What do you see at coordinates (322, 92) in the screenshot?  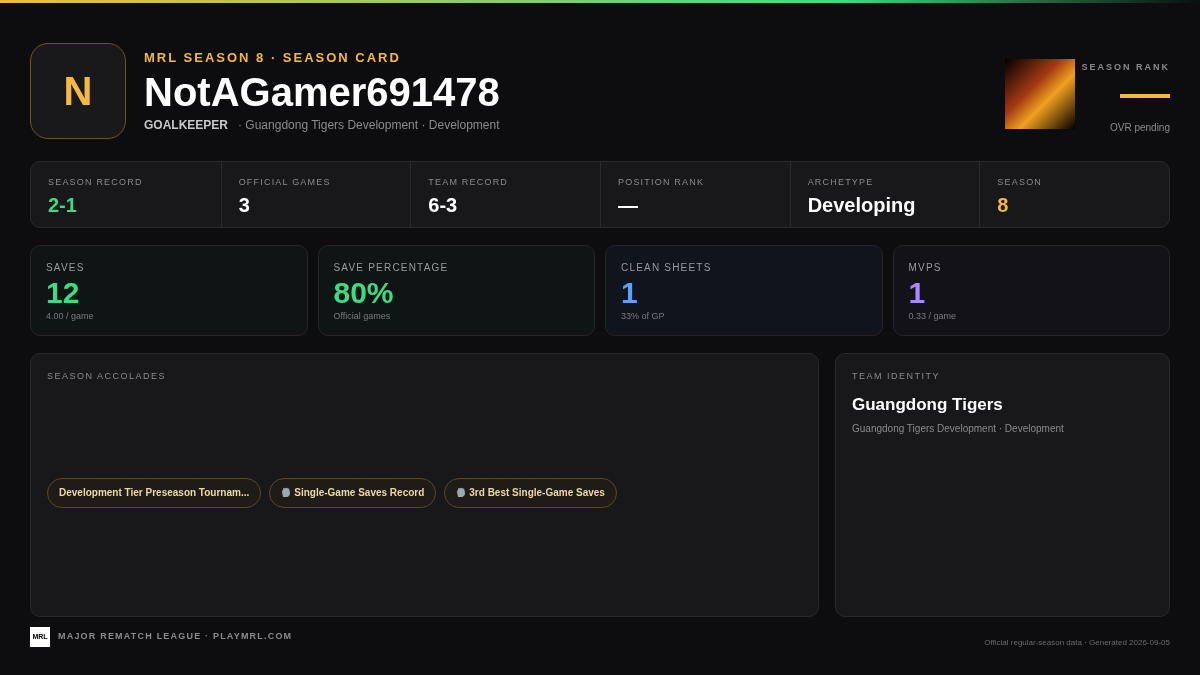 I see `player-name: NotAGamer691478` at bounding box center [322, 92].